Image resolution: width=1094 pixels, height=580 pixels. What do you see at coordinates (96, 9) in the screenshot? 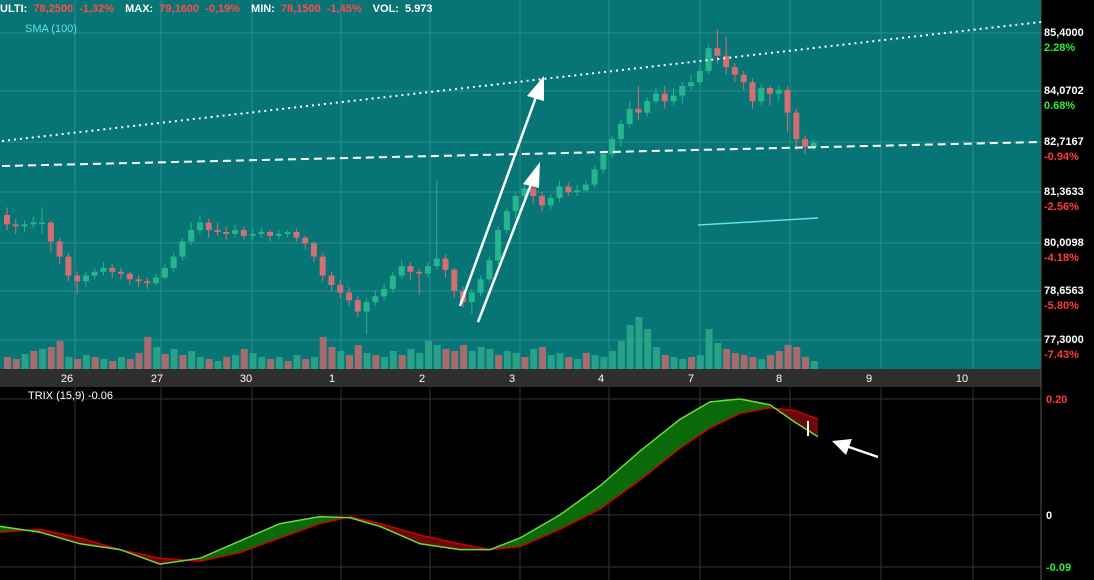
I see `header-change: -1,32%` at bounding box center [96, 9].